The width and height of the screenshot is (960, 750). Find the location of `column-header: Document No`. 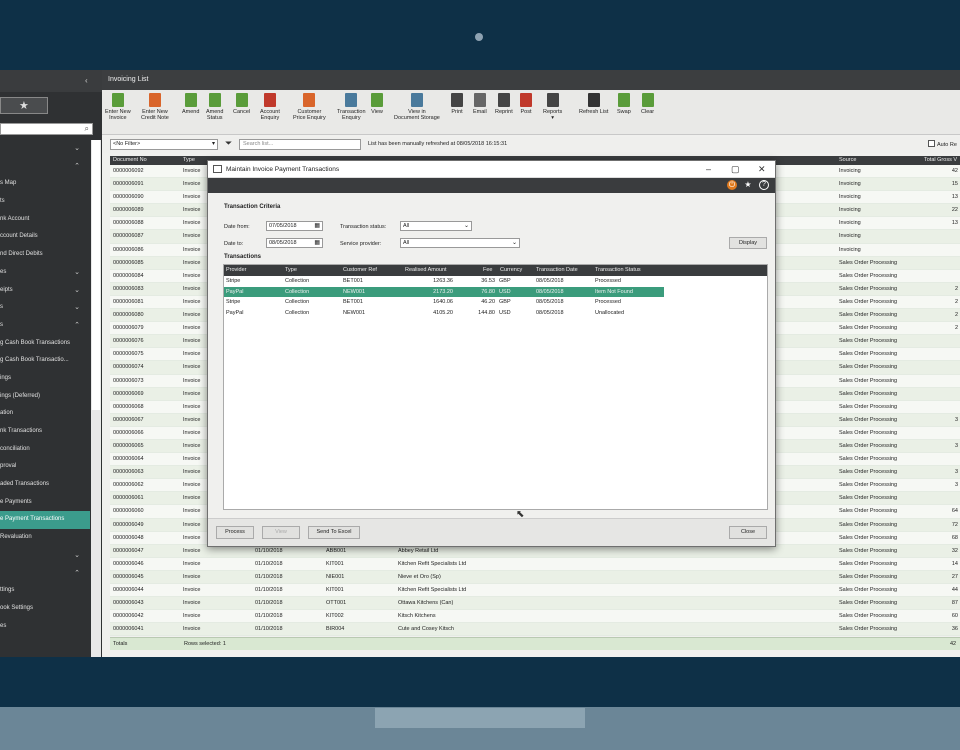

column-header: Document No is located at coordinates (130, 160).